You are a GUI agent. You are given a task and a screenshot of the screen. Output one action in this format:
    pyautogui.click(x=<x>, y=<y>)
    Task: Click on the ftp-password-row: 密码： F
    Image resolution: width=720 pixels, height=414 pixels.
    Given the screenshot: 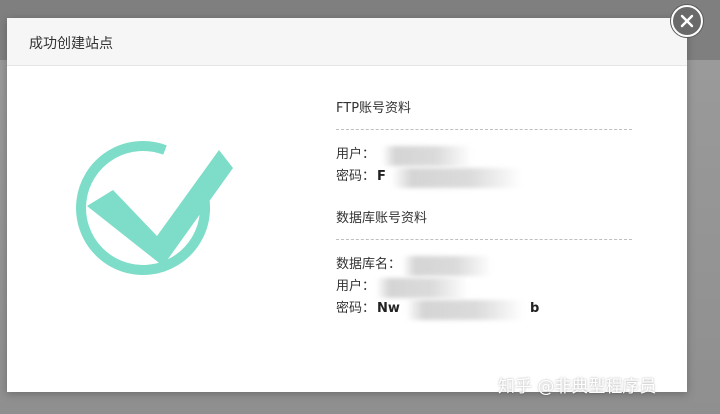 What is the action you would take?
    pyautogui.click(x=486, y=177)
    